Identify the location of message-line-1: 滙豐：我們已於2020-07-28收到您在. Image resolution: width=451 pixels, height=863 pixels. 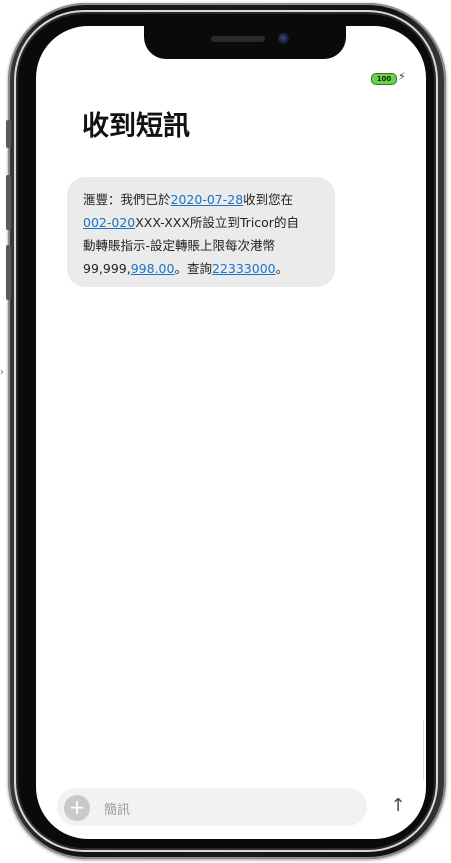
(188, 199).